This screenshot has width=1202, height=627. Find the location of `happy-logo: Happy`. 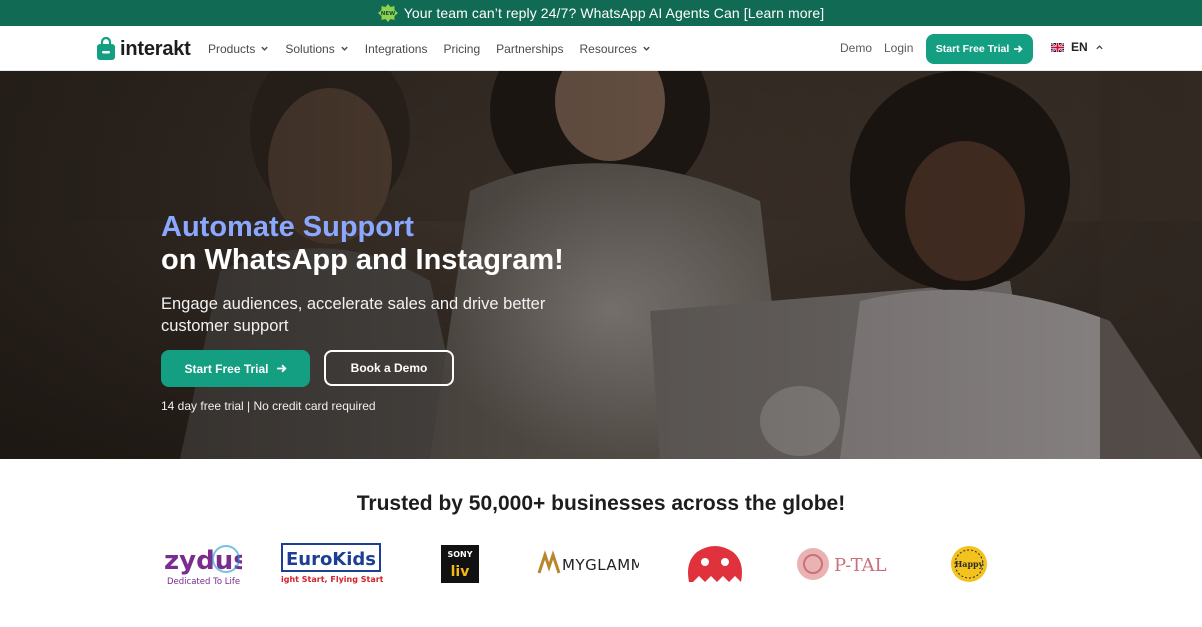

happy-logo: Happy is located at coordinates (969, 564).